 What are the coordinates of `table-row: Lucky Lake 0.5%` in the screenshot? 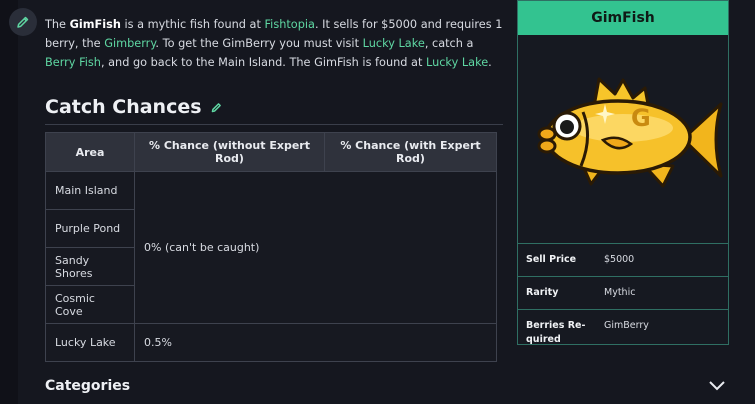 It's located at (271, 342).